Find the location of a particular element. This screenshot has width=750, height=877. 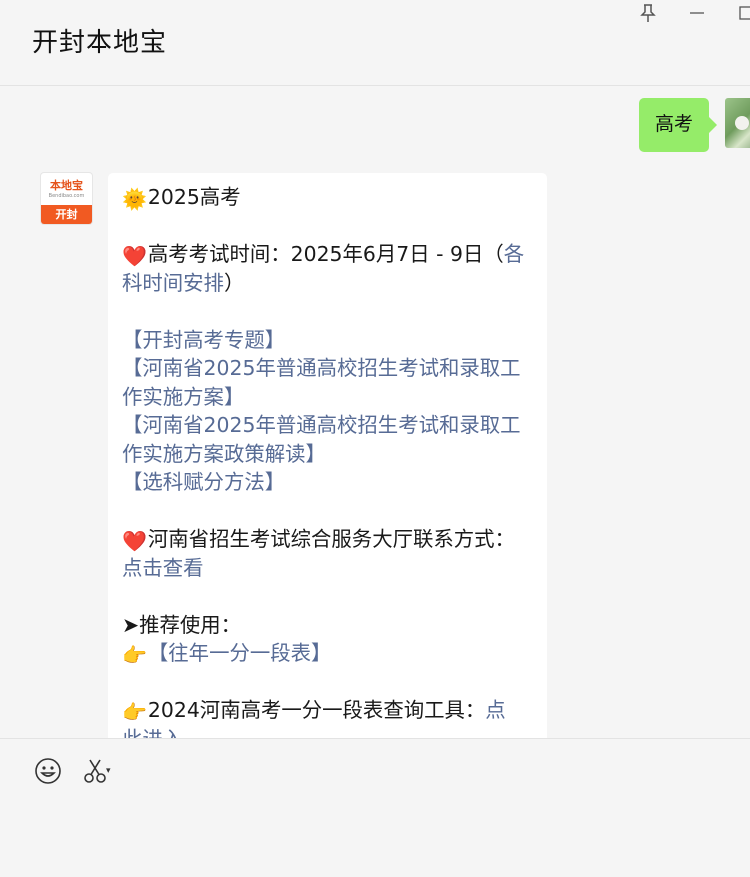

exam-time-text: 高考考试时间：2025年6月7日 - 9日（ is located at coordinates (325, 254).